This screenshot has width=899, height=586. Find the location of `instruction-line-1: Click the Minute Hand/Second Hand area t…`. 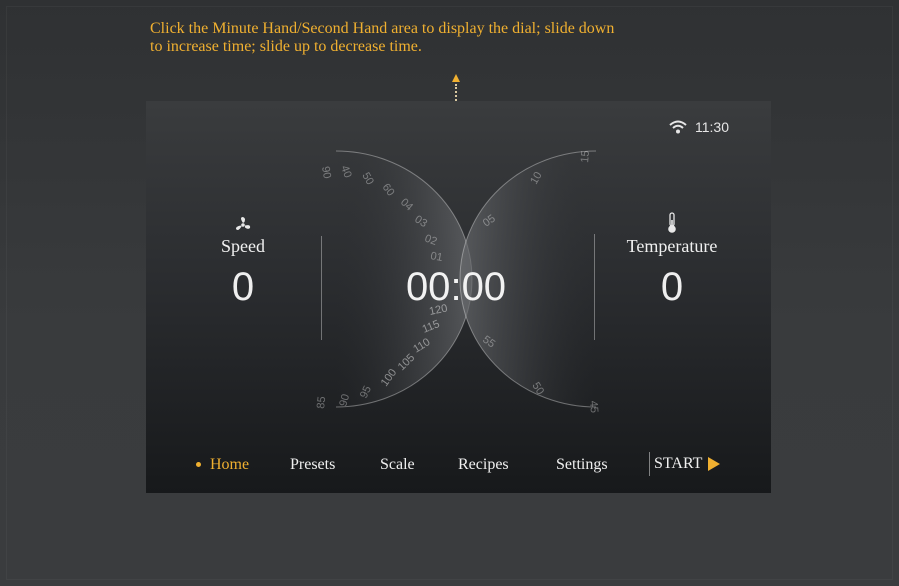

instruction-line-1: Click the Minute Hand/Second Hand area t… is located at coordinates (382, 28).